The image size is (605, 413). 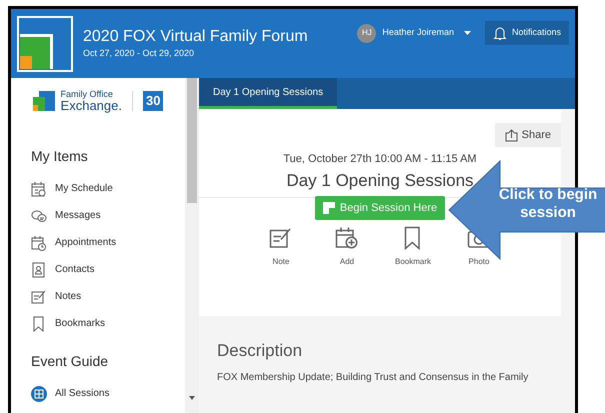 What do you see at coordinates (195, 36) in the screenshot?
I see `event-title: 2020 FOX Virtual Family Forum` at bounding box center [195, 36].